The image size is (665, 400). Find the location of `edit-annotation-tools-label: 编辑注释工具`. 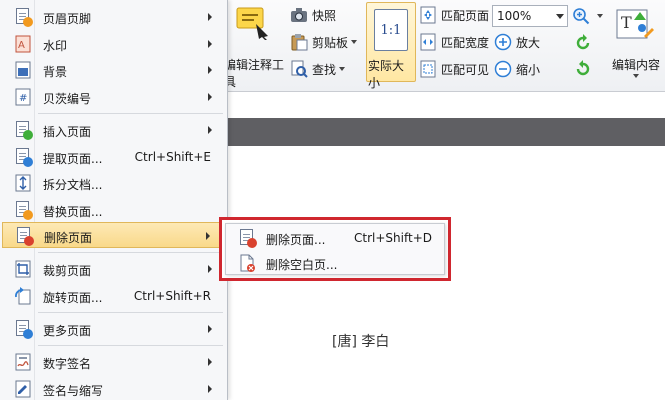

edit-annotation-tools-label: 编辑注释工具 is located at coordinates (254, 73).